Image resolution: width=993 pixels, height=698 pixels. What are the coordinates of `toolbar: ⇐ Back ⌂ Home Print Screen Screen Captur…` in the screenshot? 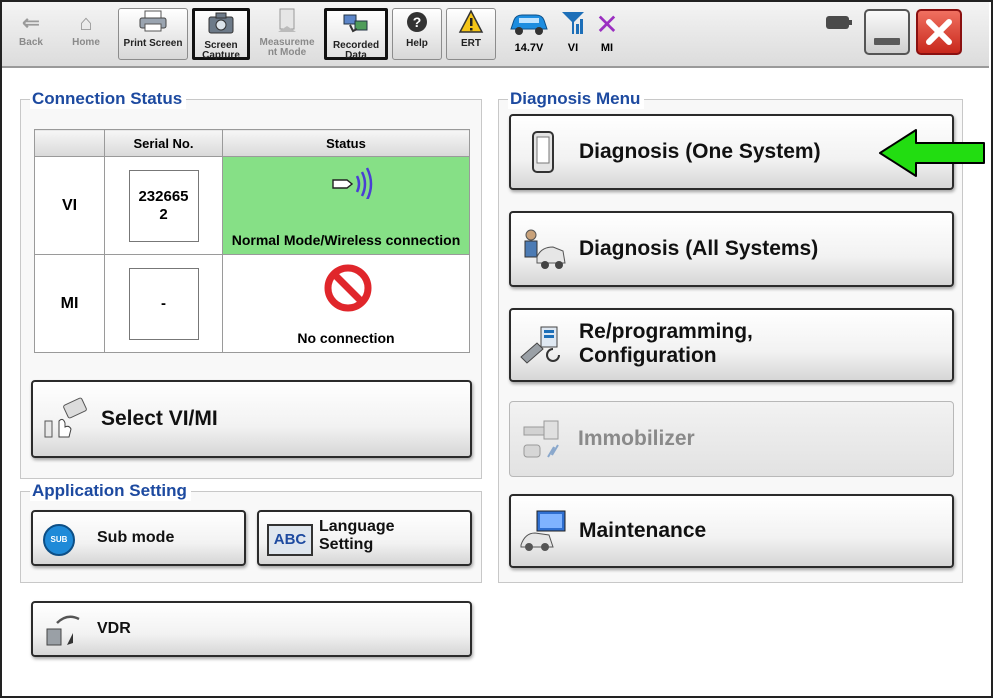 It's located at (495, 35).